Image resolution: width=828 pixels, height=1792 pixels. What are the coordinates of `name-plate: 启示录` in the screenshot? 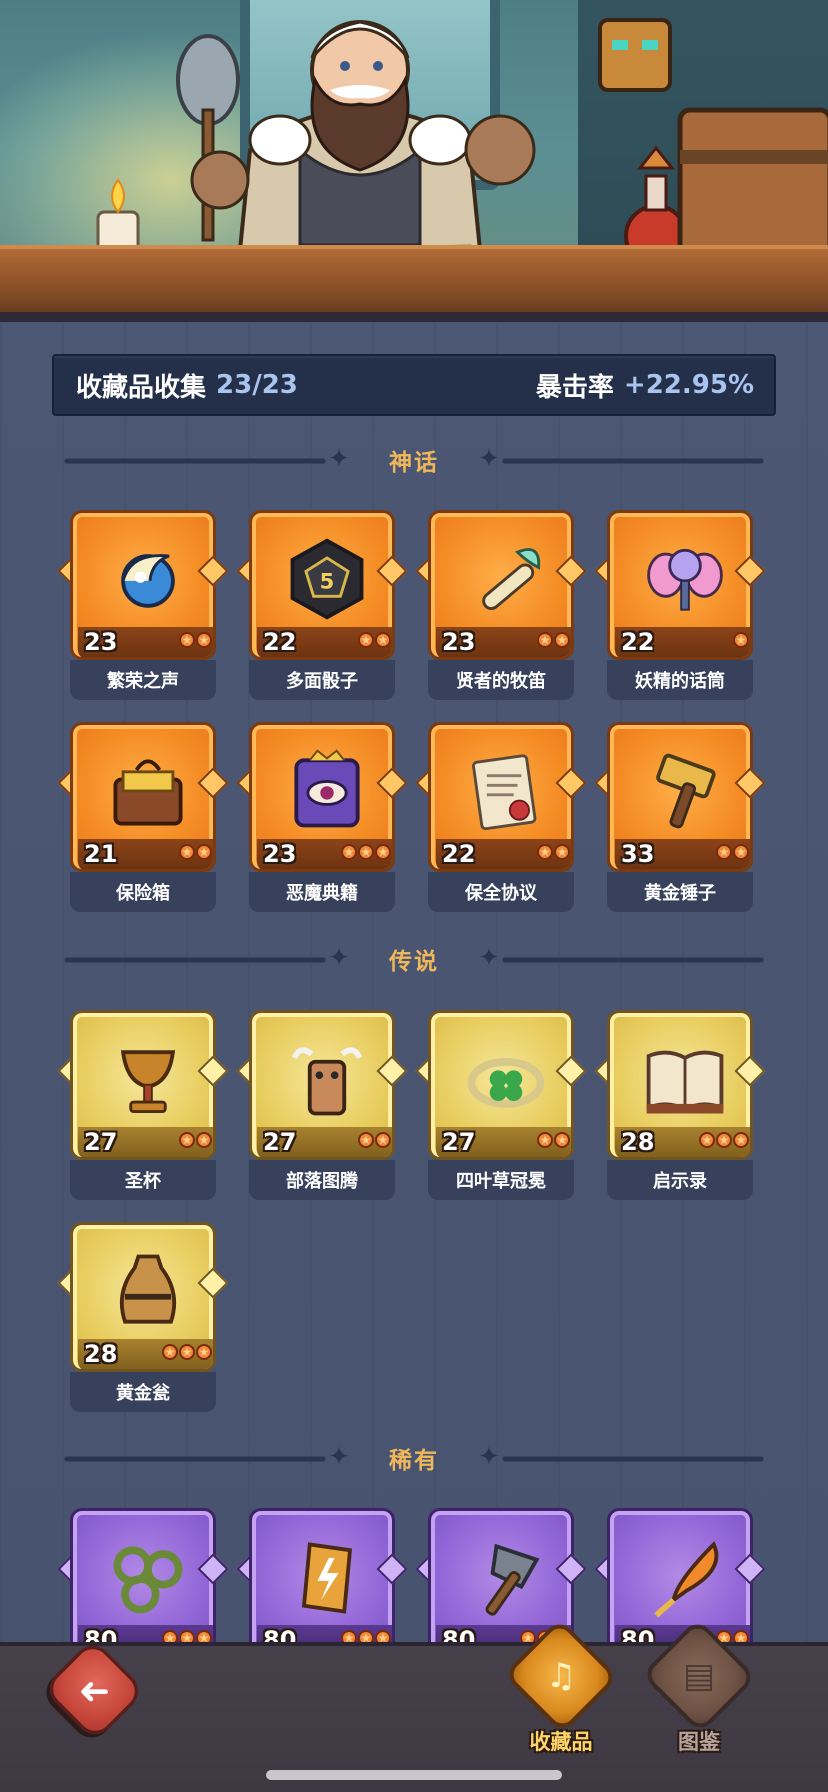 It's located at (680, 1180).